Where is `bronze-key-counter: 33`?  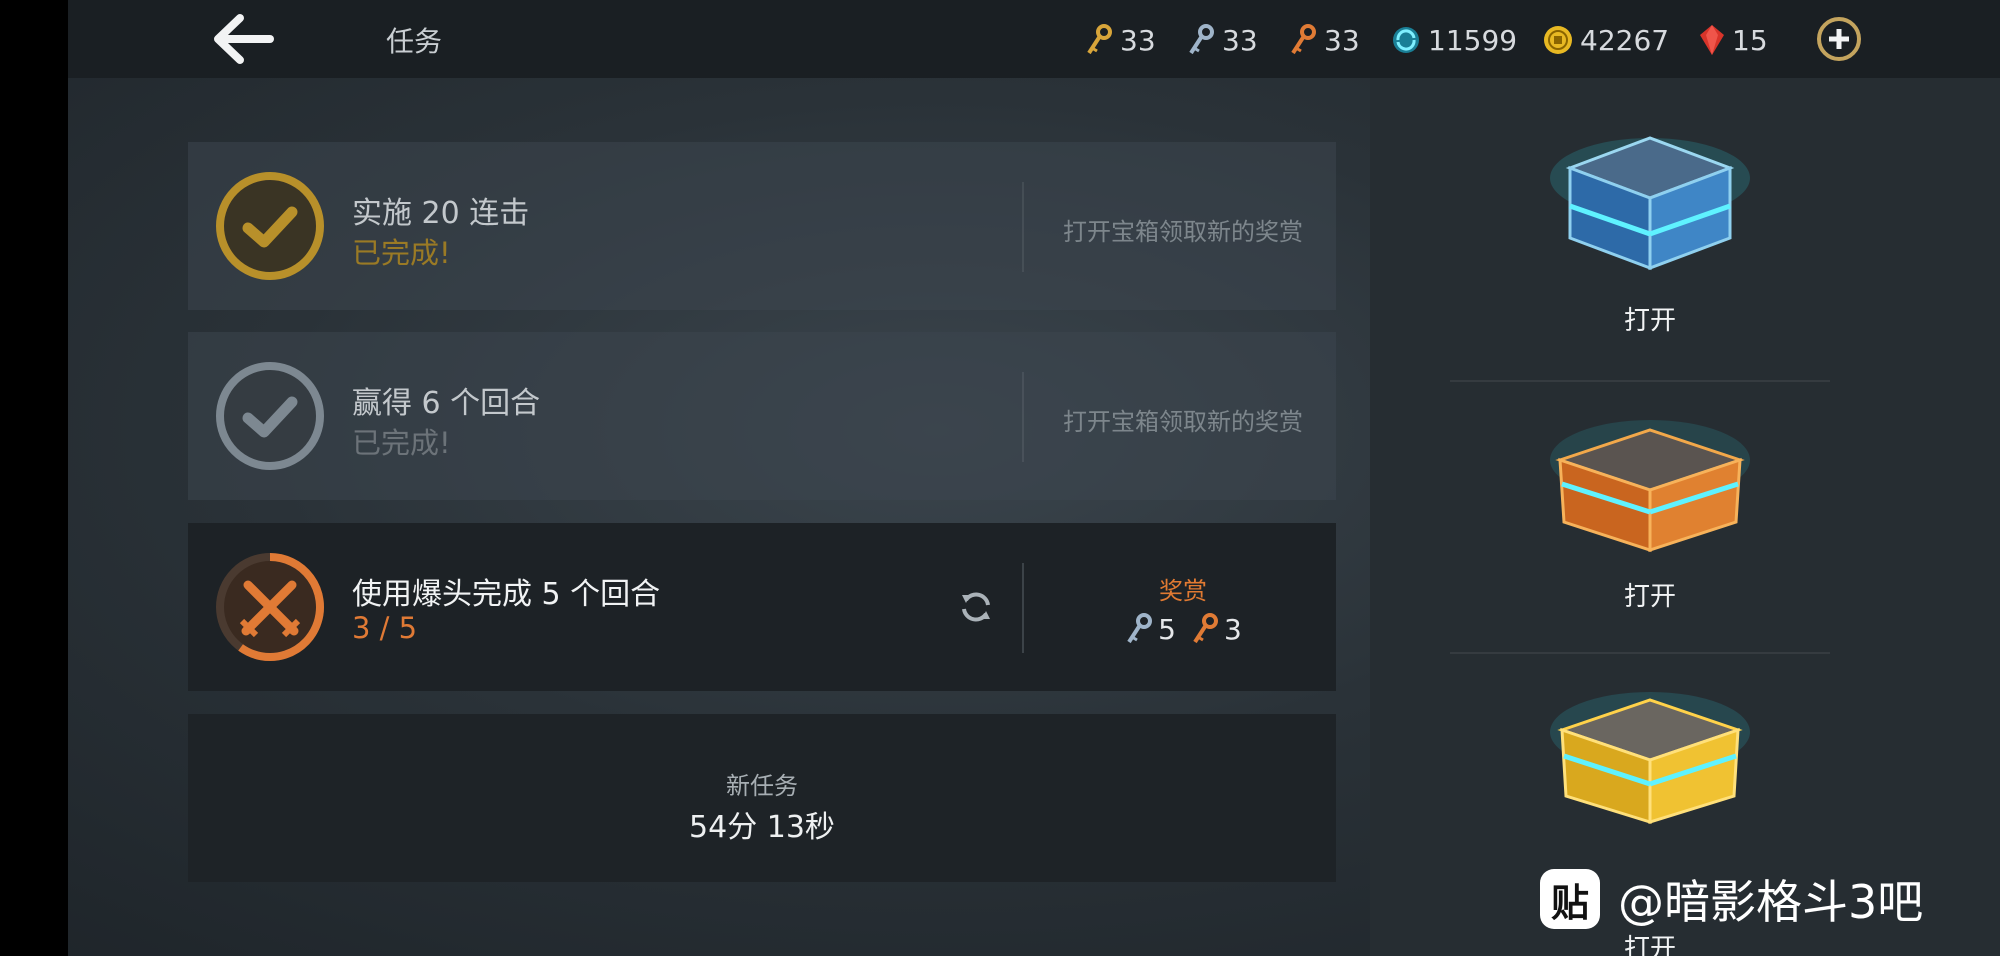
bronze-key-counter: 33 is located at coordinates (1324, 40).